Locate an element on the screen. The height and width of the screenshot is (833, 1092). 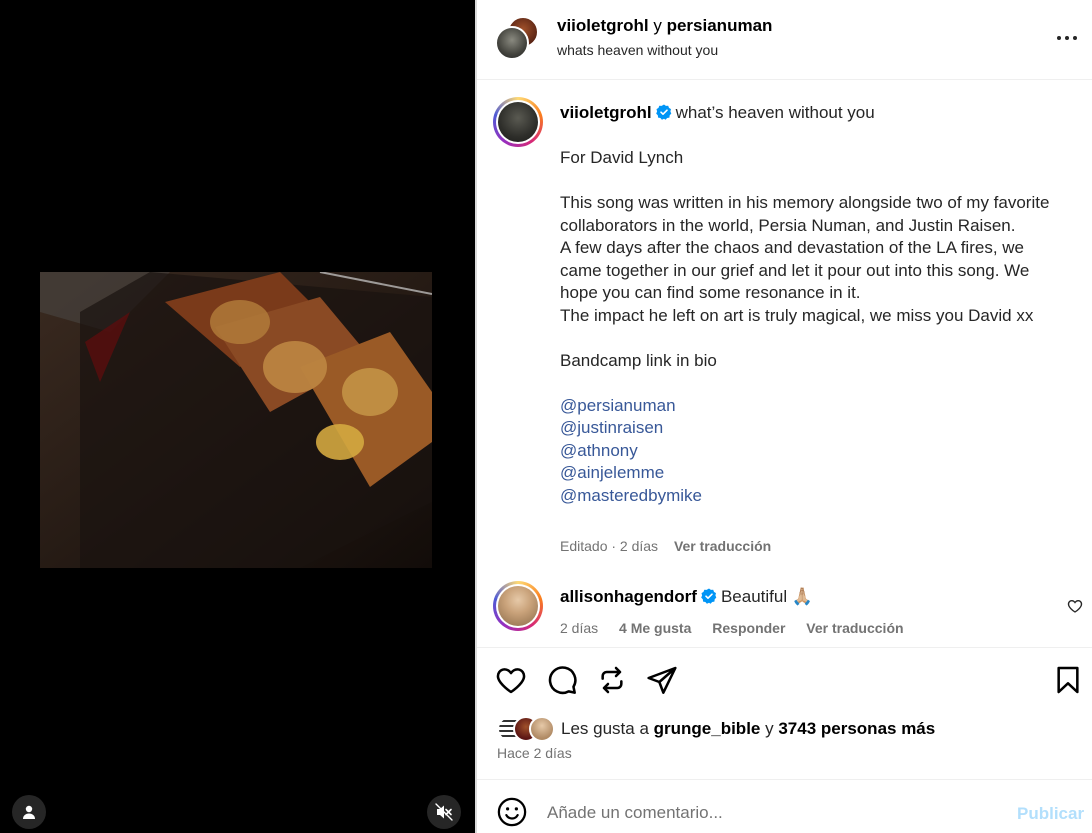
caption-edited-time: Editado · 2 días is located at coordinates (609, 546).